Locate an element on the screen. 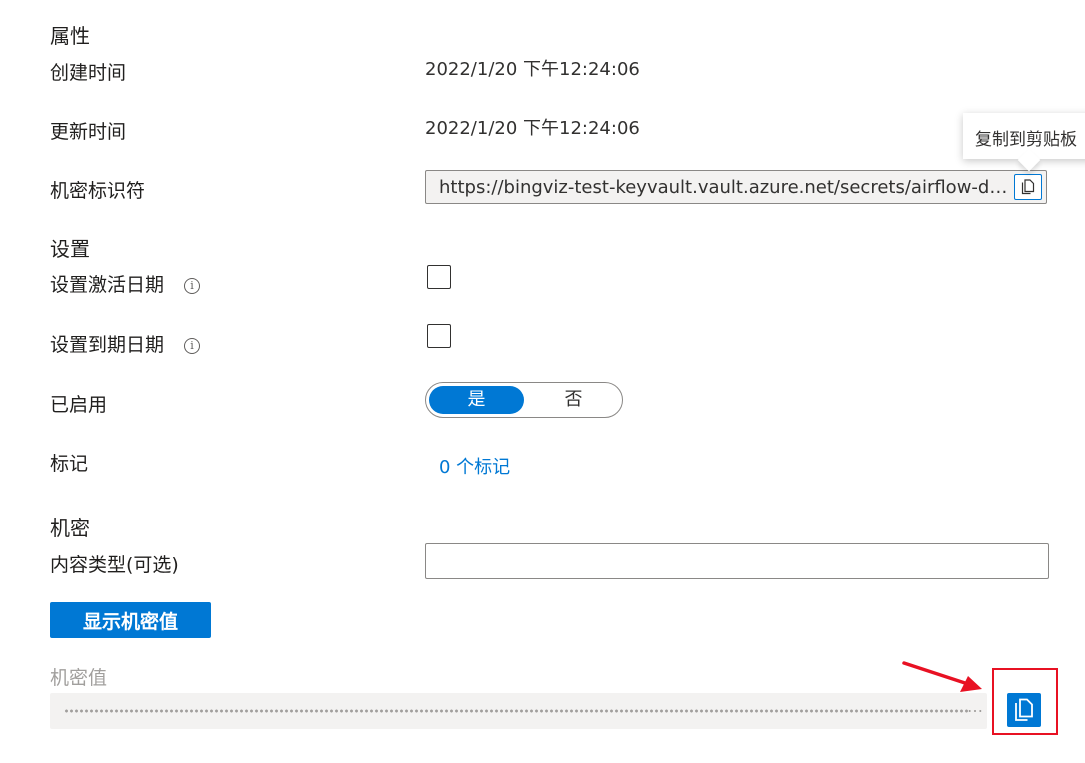  masked-secret-dots is located at coordinates (516, 711).